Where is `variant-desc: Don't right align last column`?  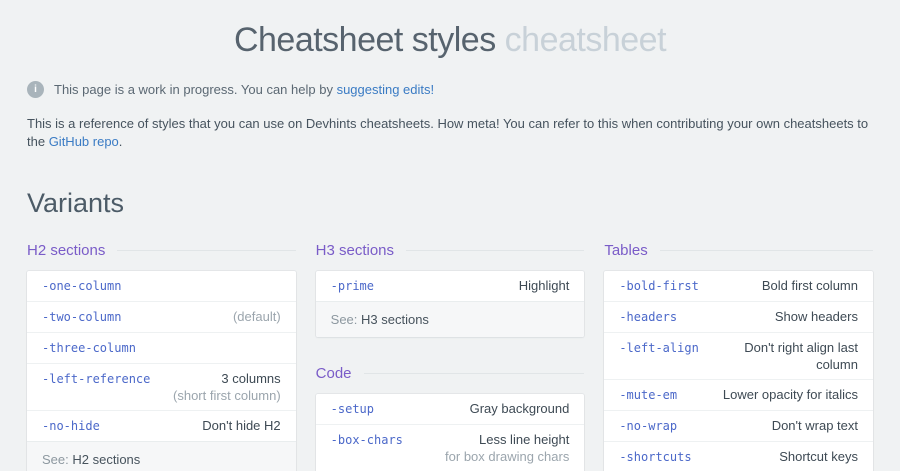 variant-desc: Don't right align last column is located at coordinates (801, 356).